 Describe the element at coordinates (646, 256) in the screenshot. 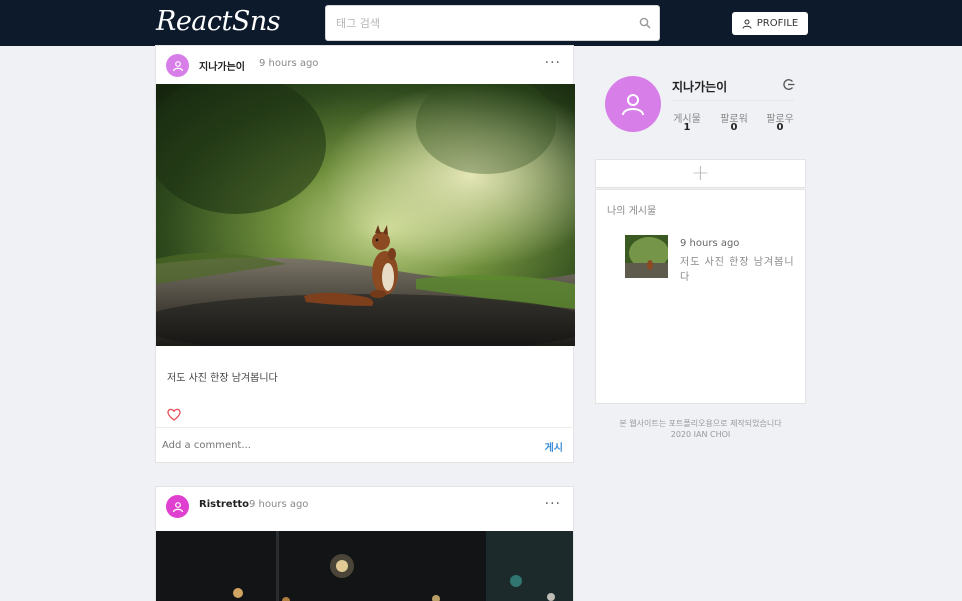

I see `my-post-thumbnail` at that location.